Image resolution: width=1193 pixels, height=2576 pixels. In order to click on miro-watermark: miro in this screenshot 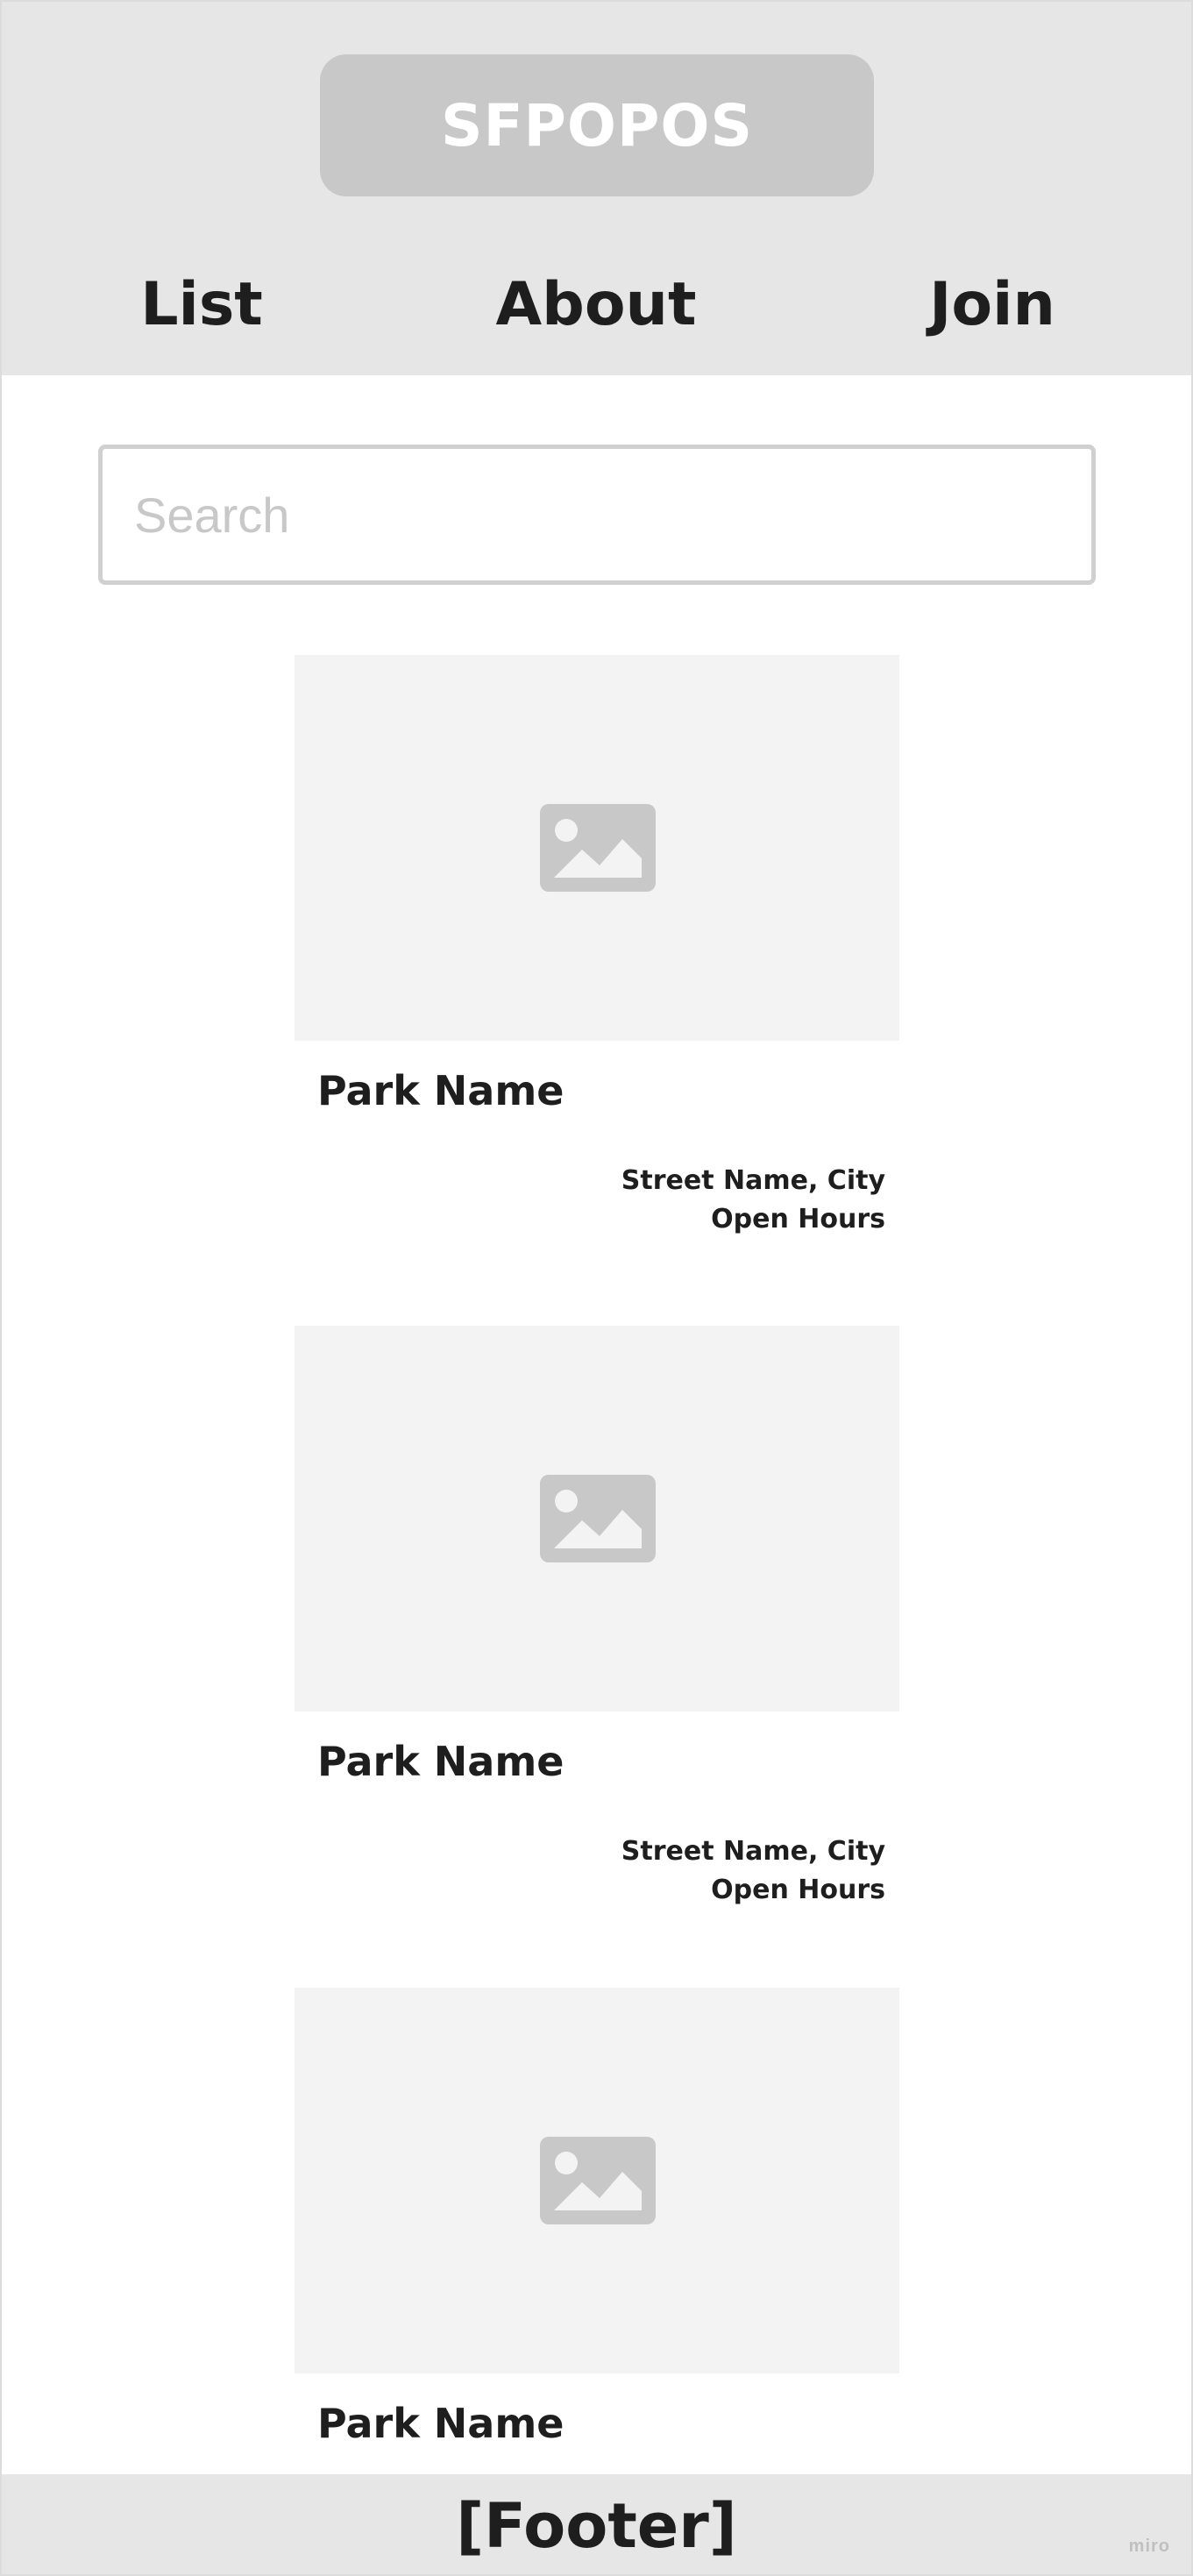, I will do `click(1149, 2546)`.